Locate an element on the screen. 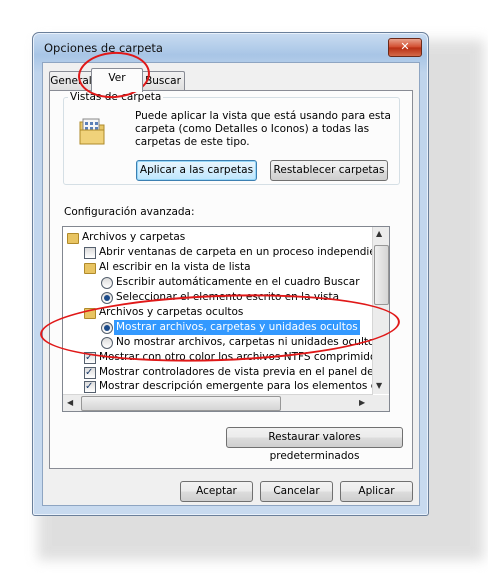 This screenshot has width=488, height=573. restore-defaults-button: Restaurar valores predeterminados is located at coordinates (314, 444).